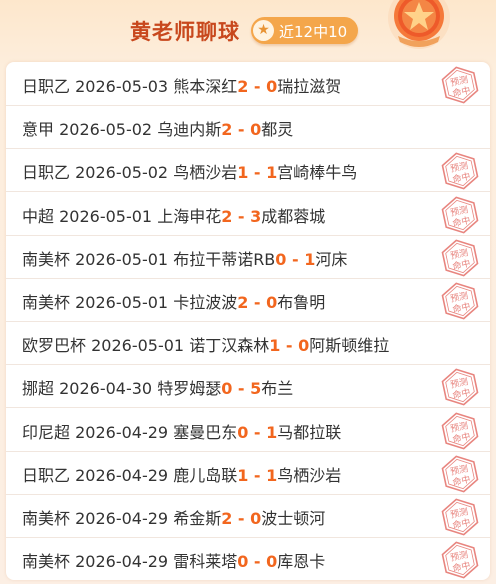  I want to click on match-text: 南美杯 2026-05-01 卡拉波波2 - 0布鲁明, so click(173, 301).